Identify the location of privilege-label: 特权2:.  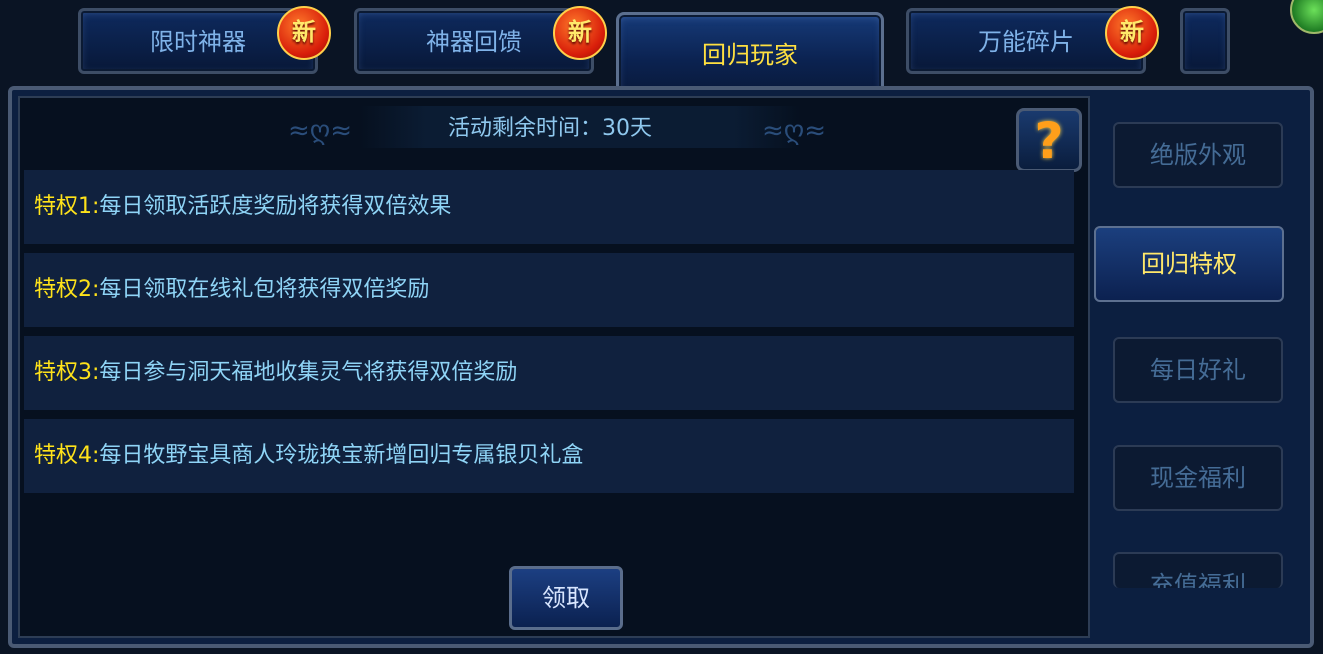
(67, 289).